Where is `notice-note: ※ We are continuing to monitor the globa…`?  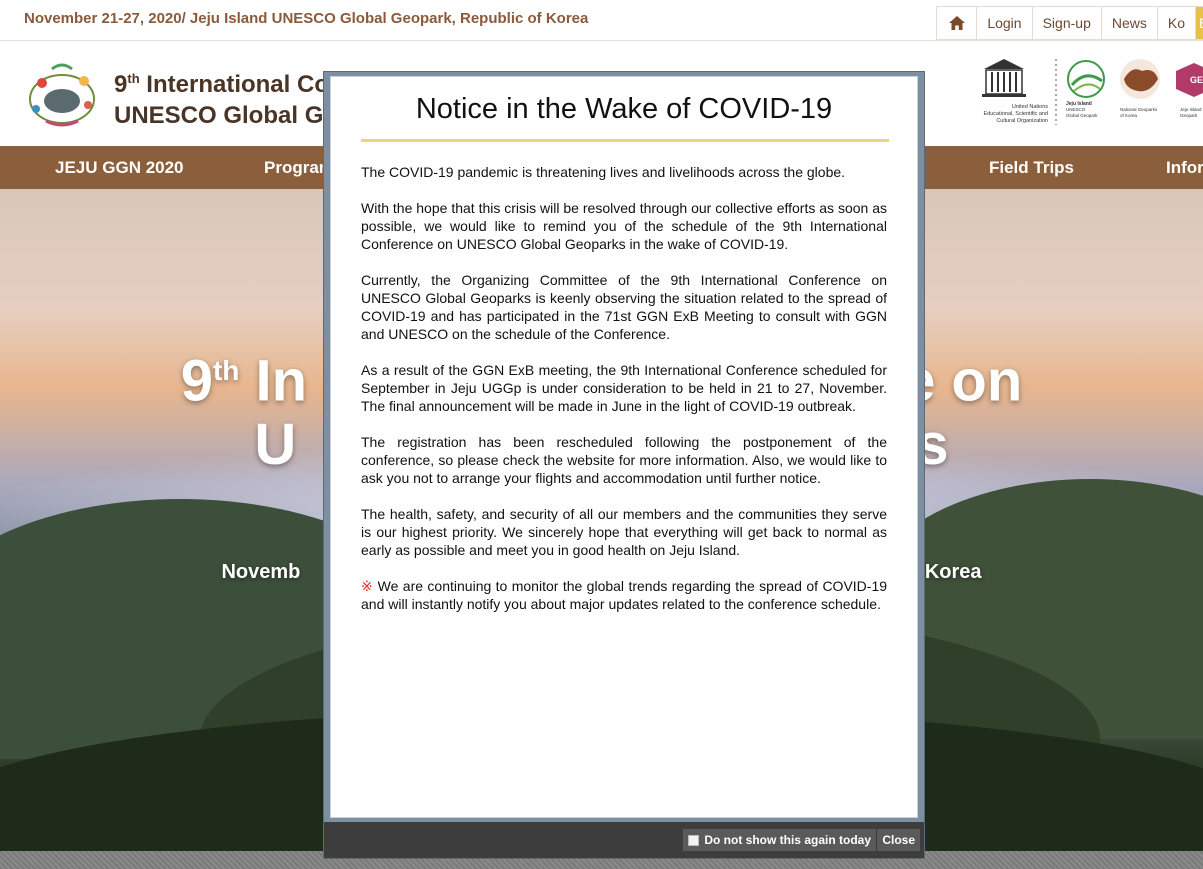
notice-note: ※ We are continuing to monitor the globa… is located at coordinates (624, 595).